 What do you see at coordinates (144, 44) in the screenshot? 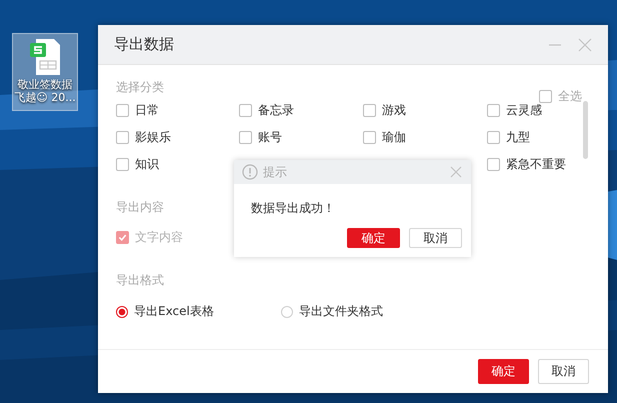
I see `window-title: 导出数据` at bounding box center [144, 44].